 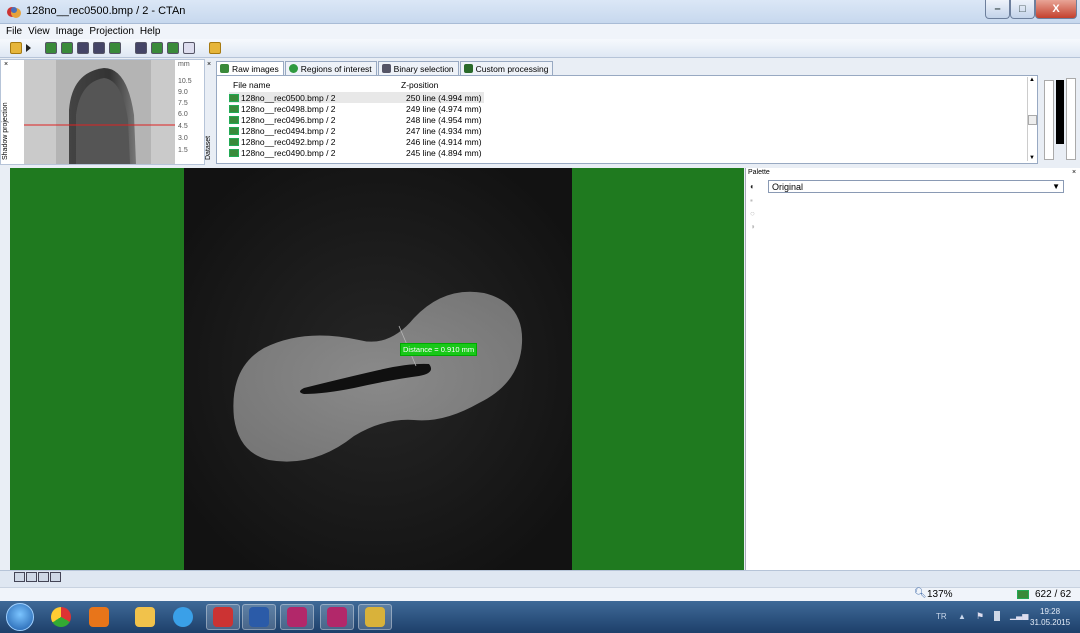 I want to click on tray-language: TR, so click(x=941, y=616).